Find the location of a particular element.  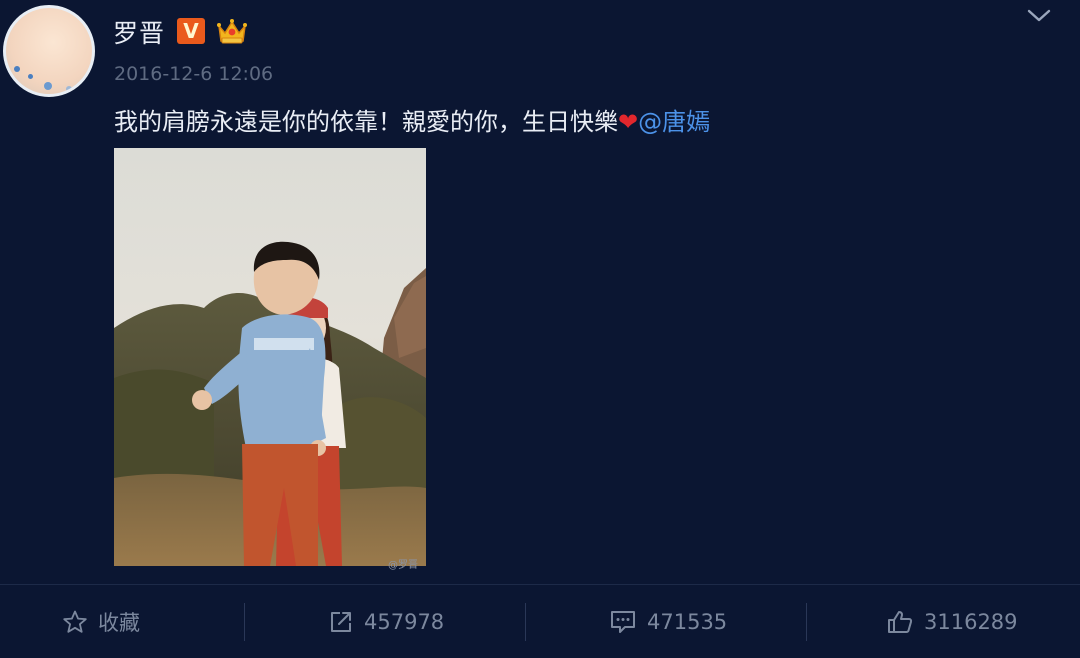

heart-emoji: ❤ is located at coordinates (628, 122).